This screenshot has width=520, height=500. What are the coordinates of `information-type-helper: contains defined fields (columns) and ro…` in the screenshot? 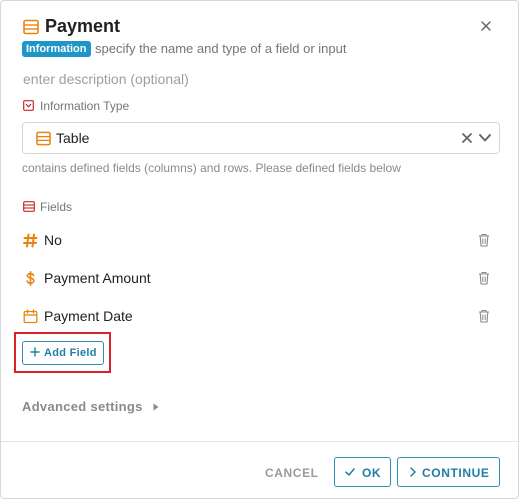 It's located at (211, 168).